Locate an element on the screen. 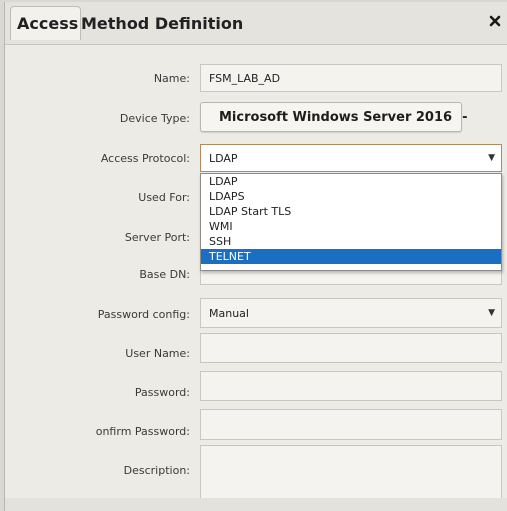  base-dn-label: Base DN: is located at coordinates (164, 274).